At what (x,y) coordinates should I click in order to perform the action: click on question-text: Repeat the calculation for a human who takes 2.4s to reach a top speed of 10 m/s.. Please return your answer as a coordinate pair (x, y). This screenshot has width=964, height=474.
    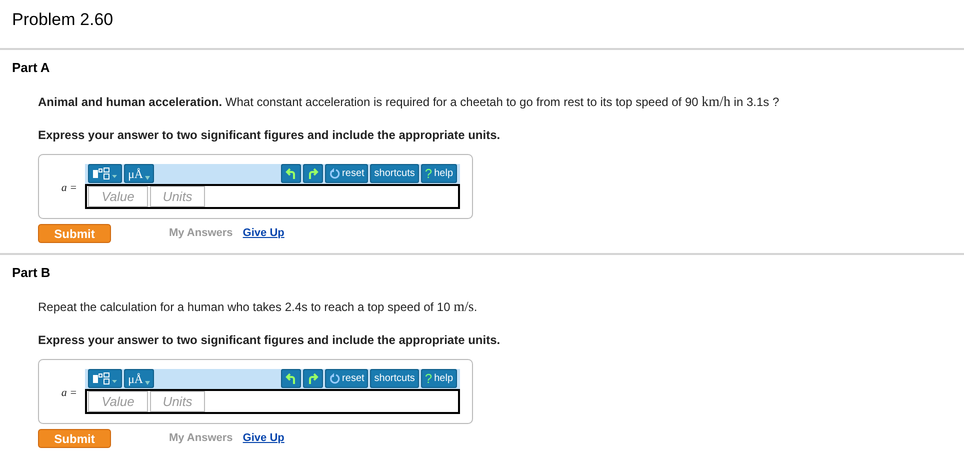
    Looking at the image, I should click on (258, 307).